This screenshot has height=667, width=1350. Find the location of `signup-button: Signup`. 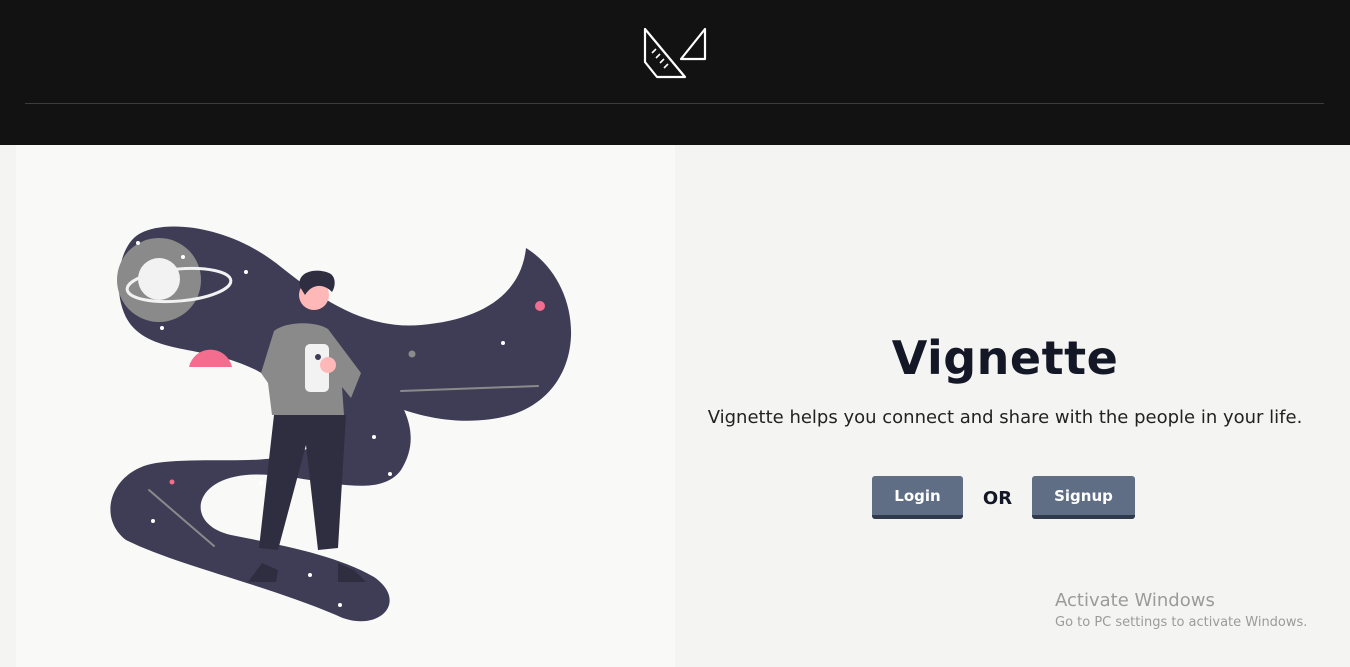

signup-button: Signup is located at coordinates (1083, 497).